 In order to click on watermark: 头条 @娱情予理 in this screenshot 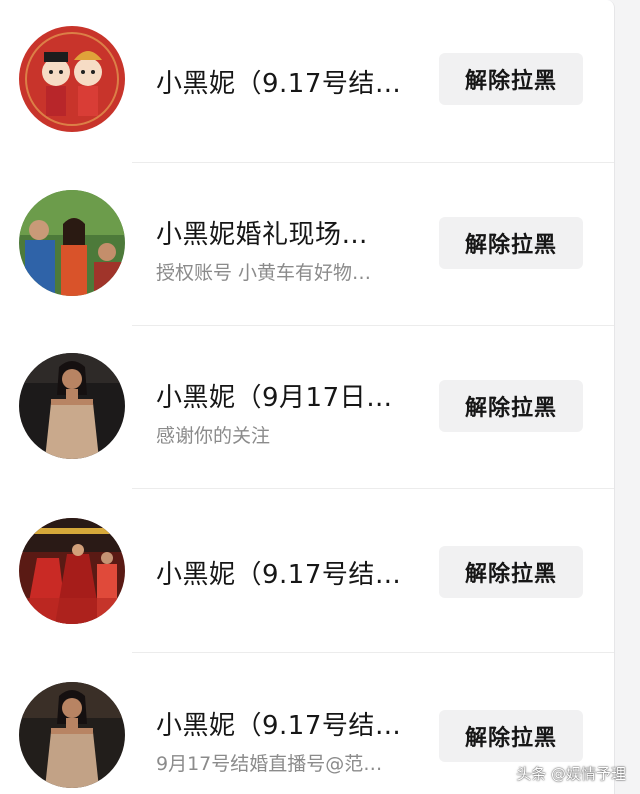, I will do `click(571, 774)`.